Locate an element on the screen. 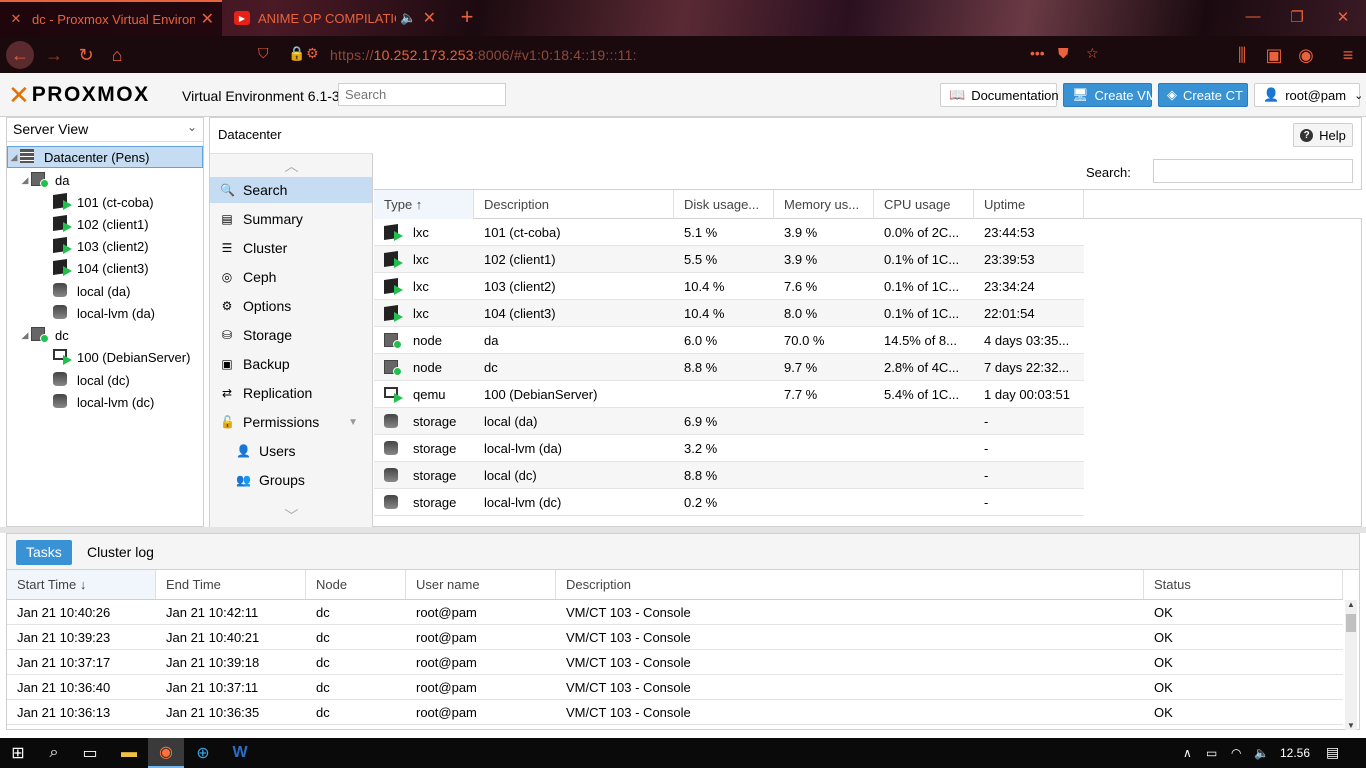 The height and width of the screenshot is (768, 1366). tree-item-vm-100: 100 (DebianServer) is located at coordinates (121, 357).